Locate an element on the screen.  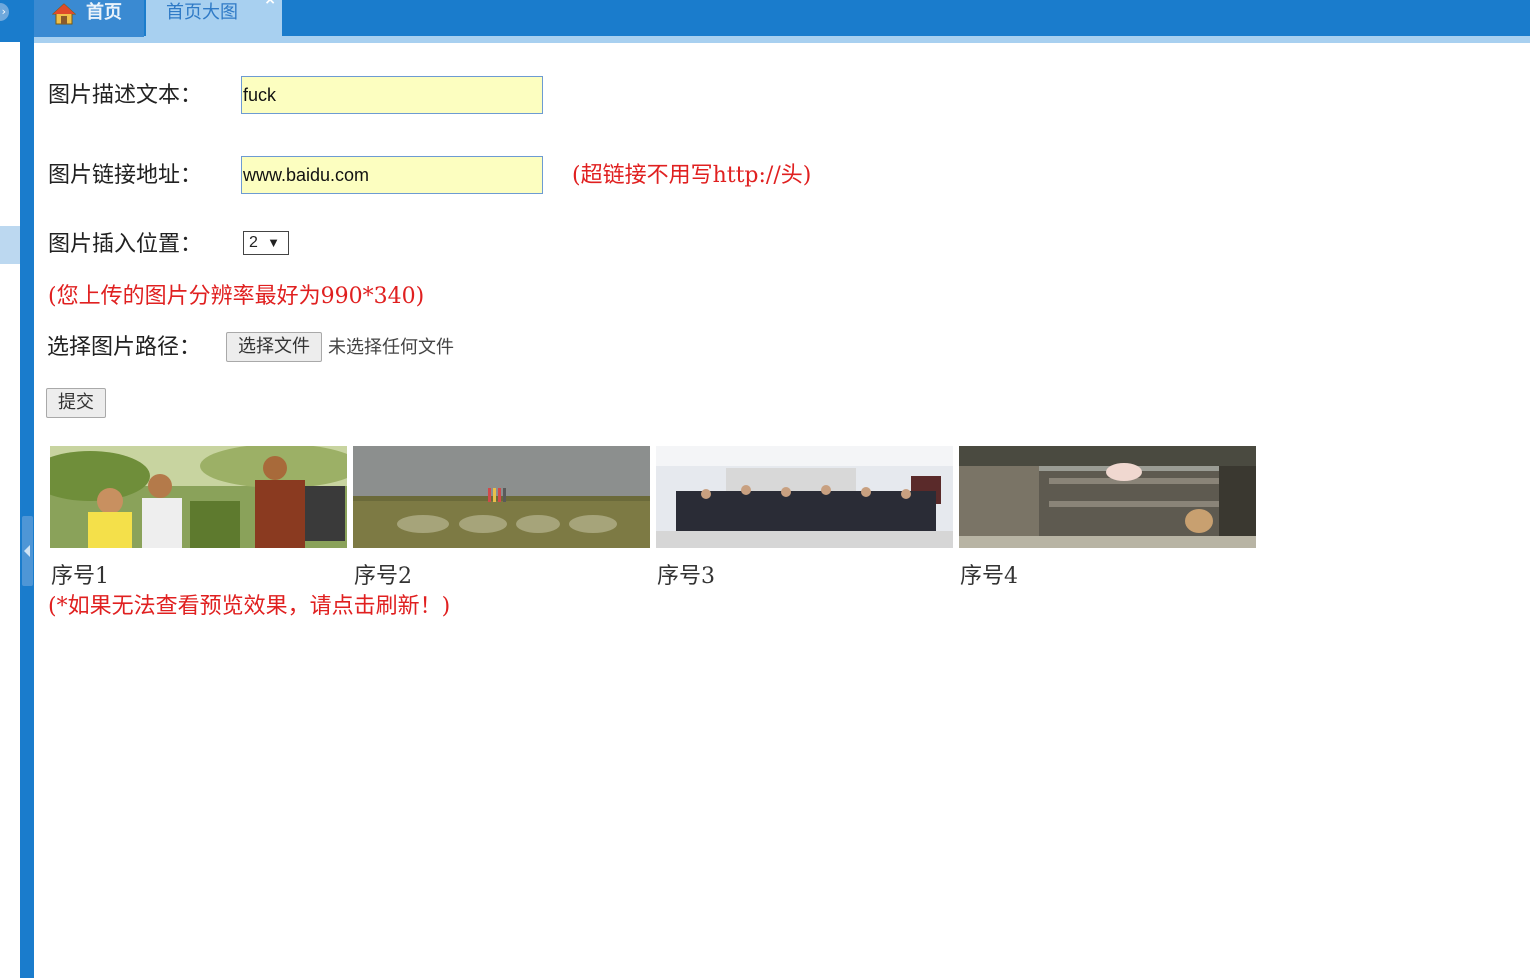
sidebar-collapse-handle is located at coordinates (27, 551).